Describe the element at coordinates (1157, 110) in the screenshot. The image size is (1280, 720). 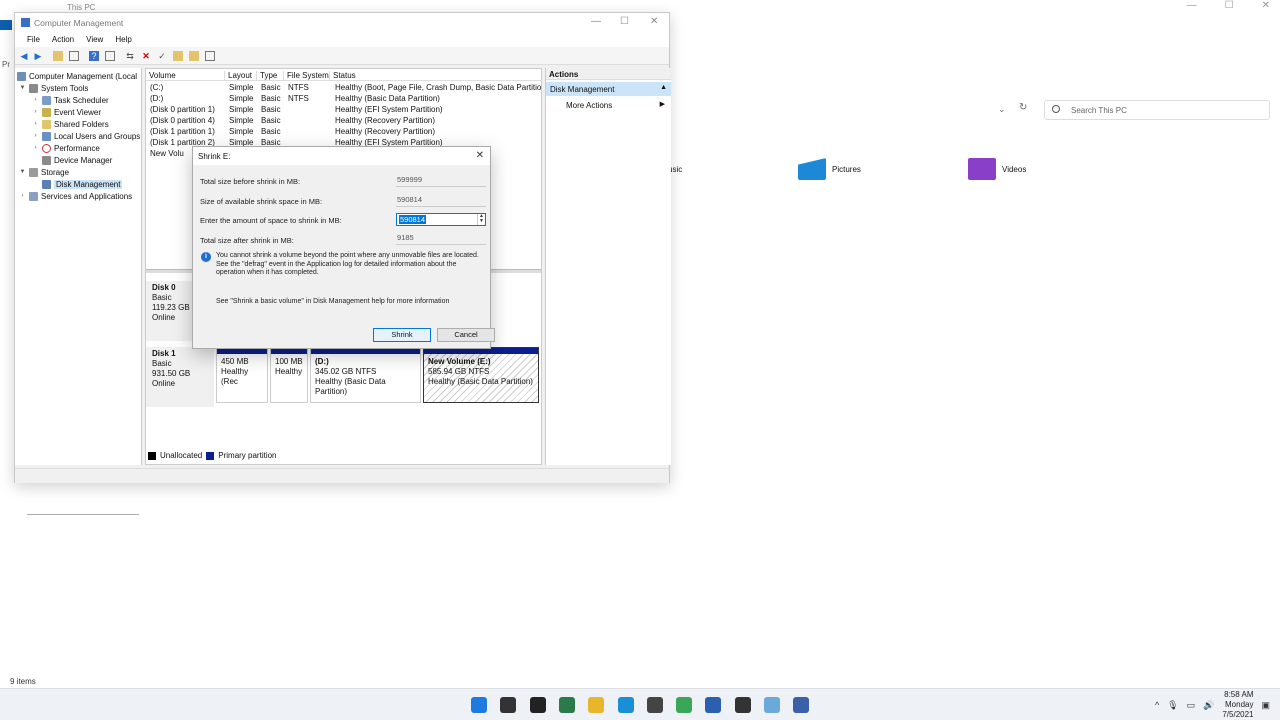
I see `search-box: Search This PC` at that location.